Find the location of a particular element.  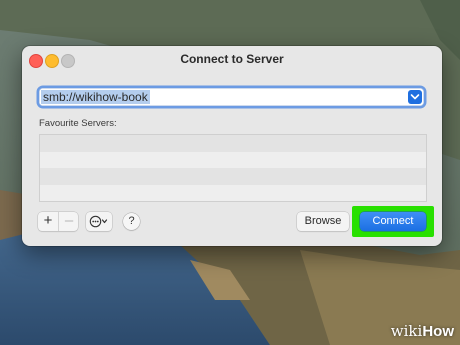

chevron-down-icon is located at coordinates (415, 97).